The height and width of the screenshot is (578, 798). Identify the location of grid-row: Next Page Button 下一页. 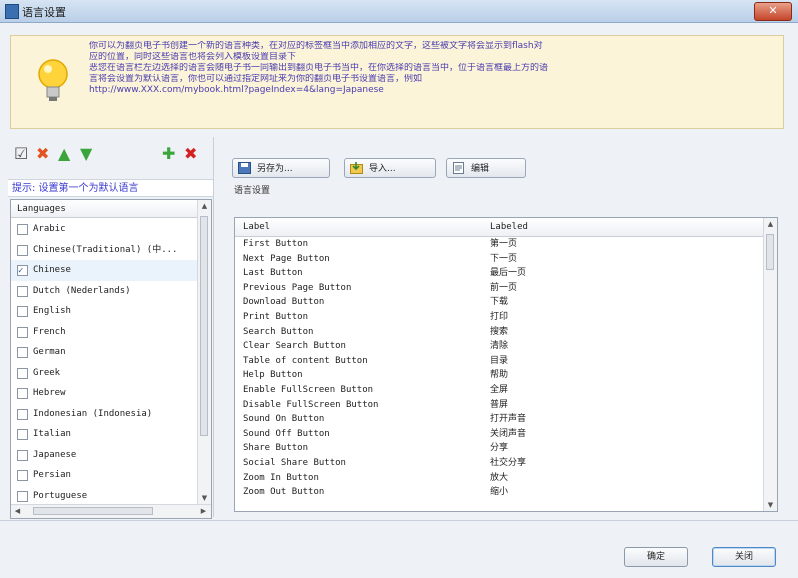
(499, 259).